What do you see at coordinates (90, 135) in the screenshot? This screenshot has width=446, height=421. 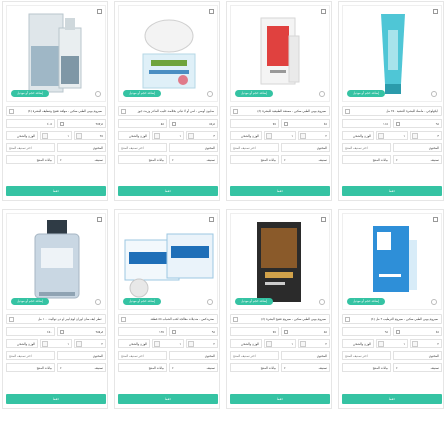 I see `quantity-field: ٢٥` at bounding box center [90, 135].